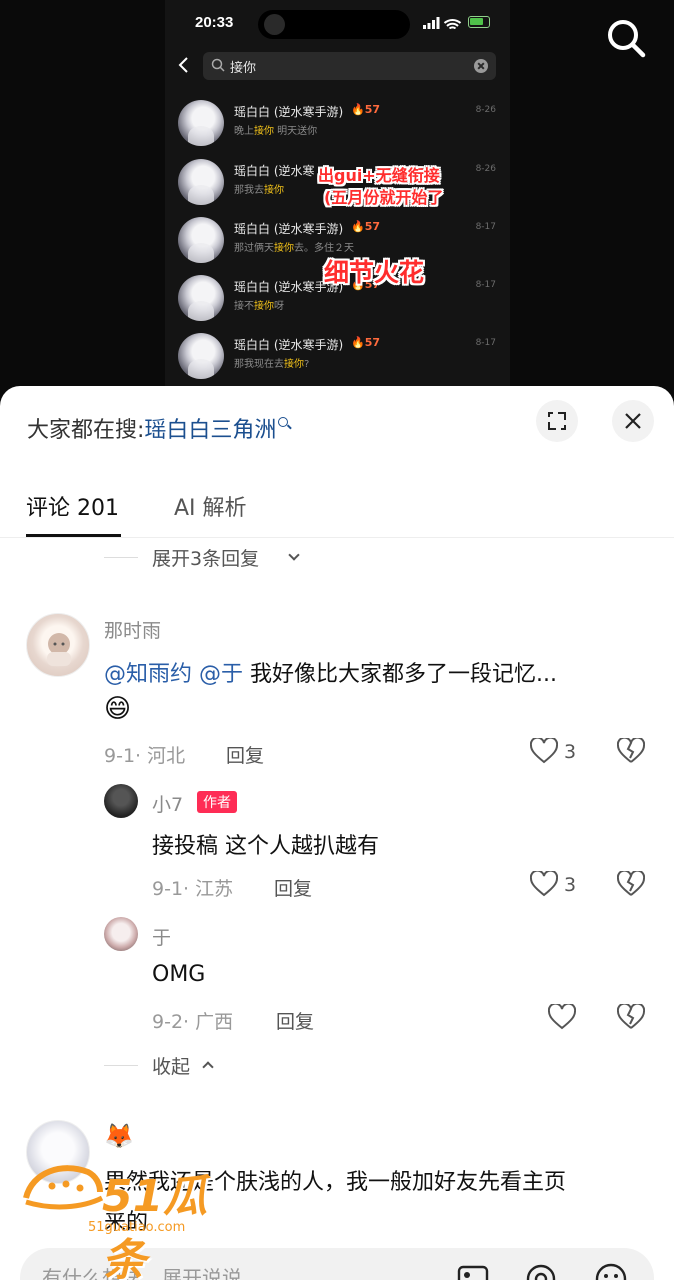 This screenshot has width=674, height=1280. What do you see at coordinates (118, 709) in the screenshot?
I see `comment-emoji: 😄` at bounding box center [118, 709].